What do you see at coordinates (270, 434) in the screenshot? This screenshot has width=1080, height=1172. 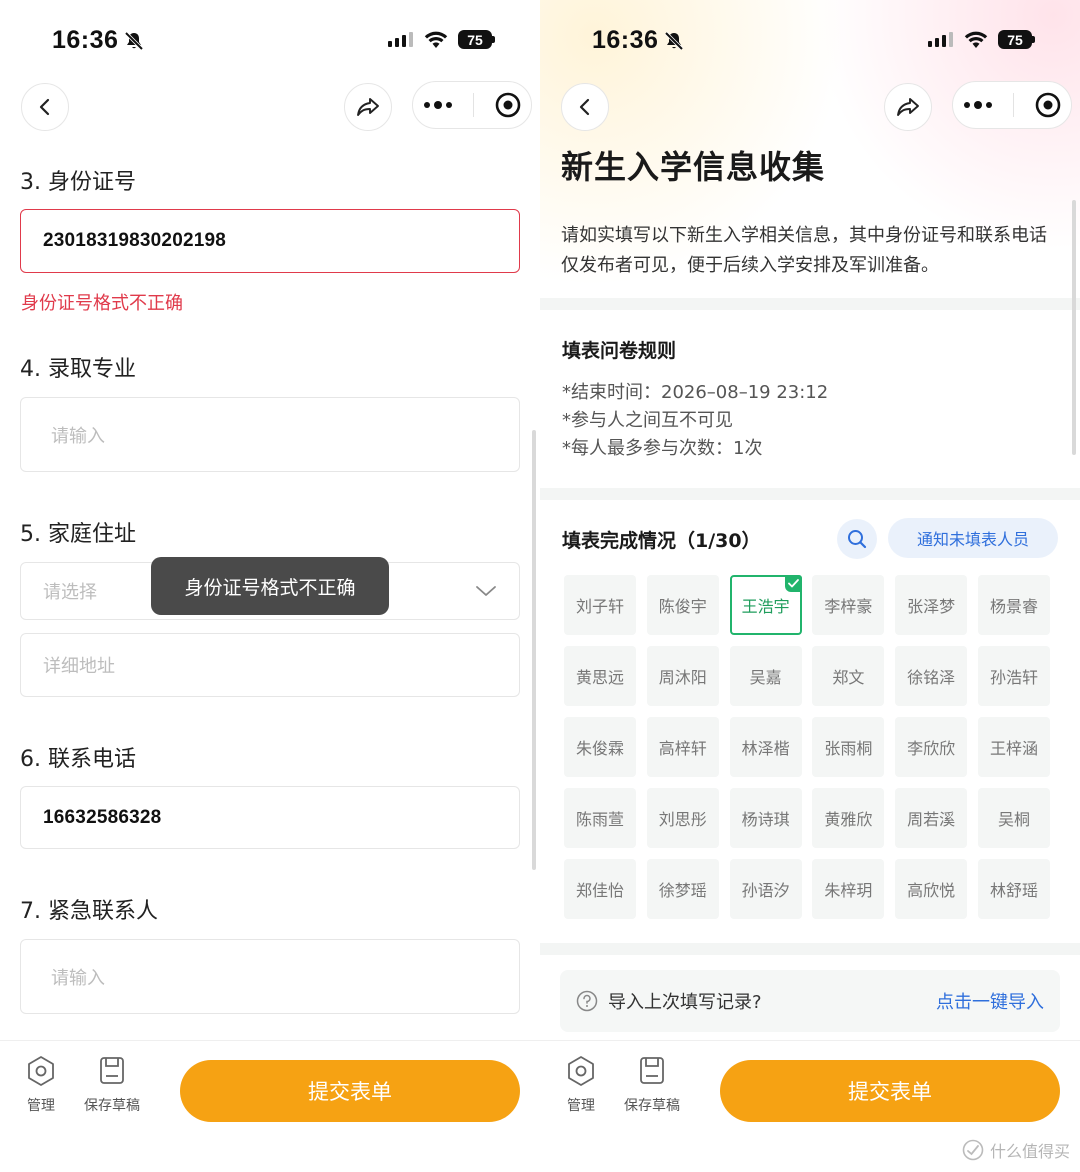 I see `major-input: 请输入` at bounding box center [270, 434].